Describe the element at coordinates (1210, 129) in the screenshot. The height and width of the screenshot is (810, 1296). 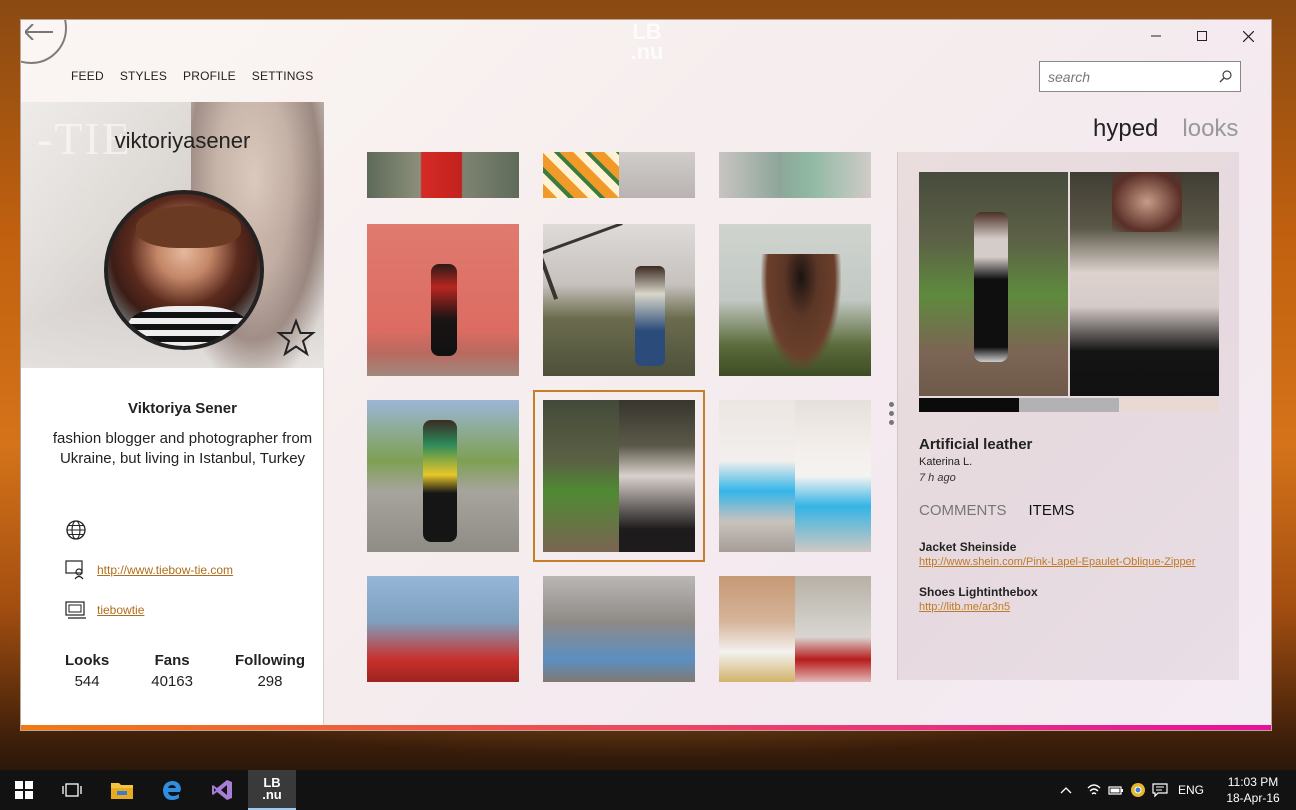
I see `tab-looks: looks` at that location.